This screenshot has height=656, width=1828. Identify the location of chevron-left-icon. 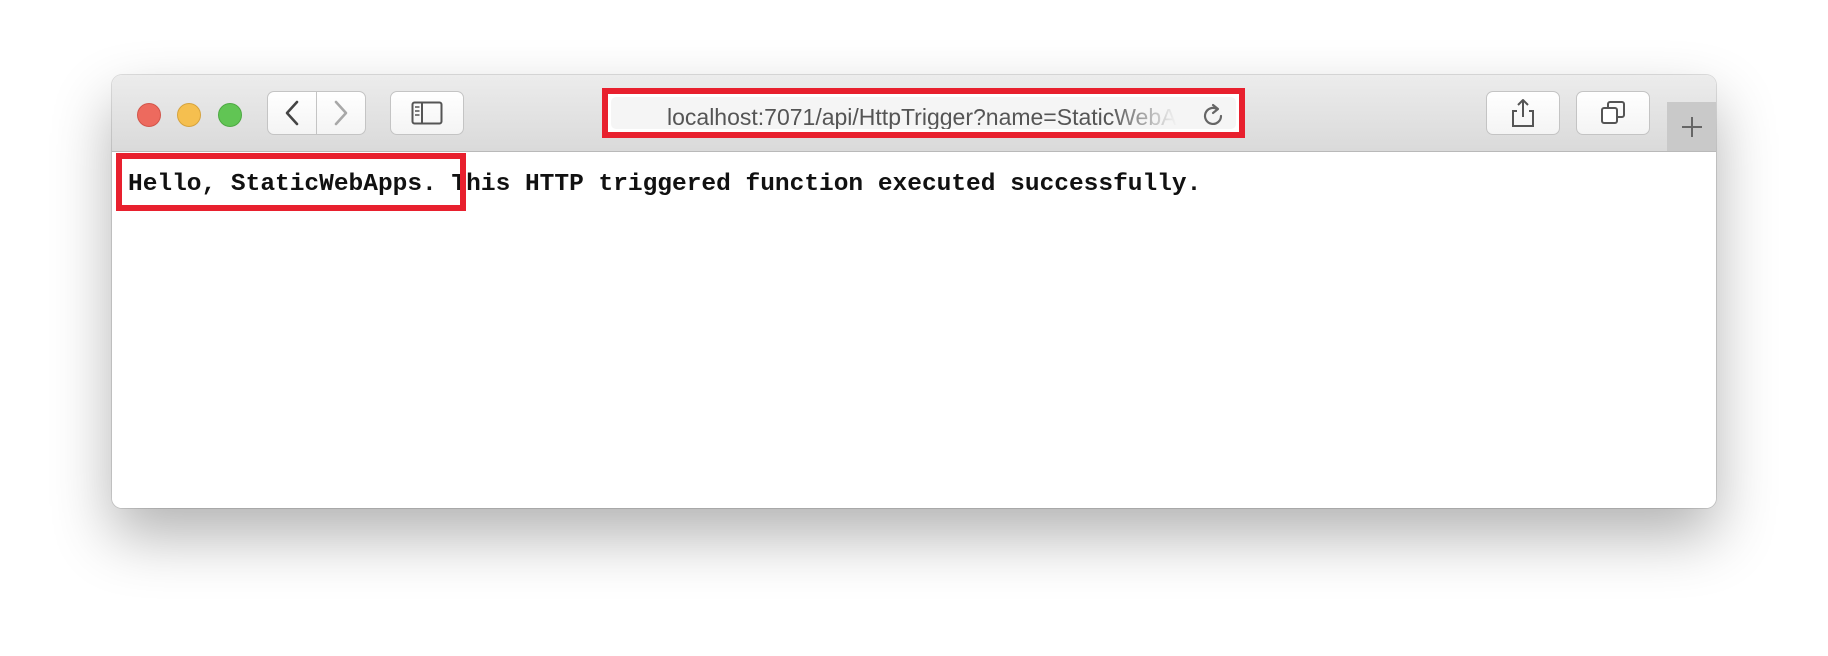
(292, 113).